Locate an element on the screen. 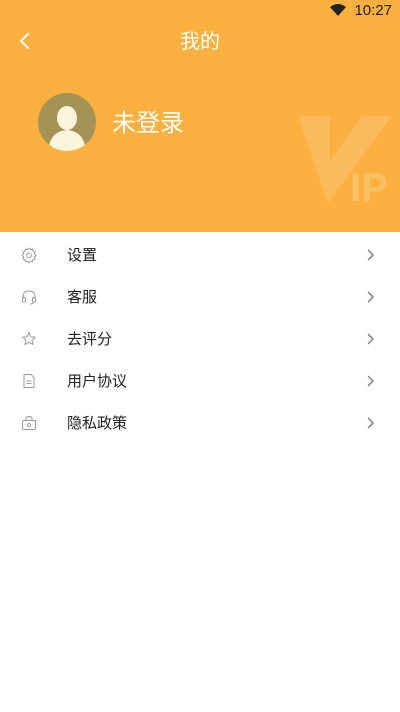 The image size is (400, 712). lock-bag-icon is located at coordinates (29, 422).